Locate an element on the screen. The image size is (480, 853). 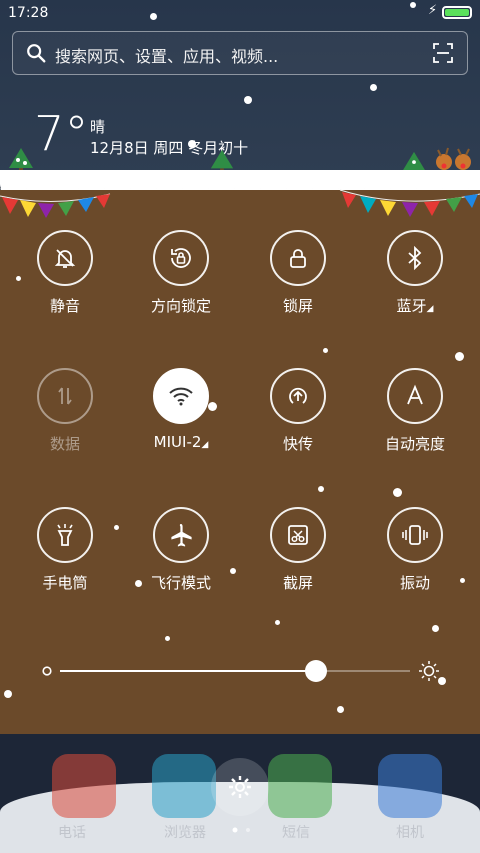
toggle-rotation-lock: 方向锁定 is located at coordinates (181, 273).